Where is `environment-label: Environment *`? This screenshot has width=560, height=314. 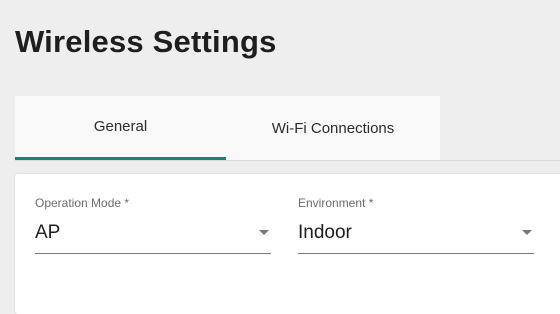
environment-label: Environment * is located at coordinates (336, 203).